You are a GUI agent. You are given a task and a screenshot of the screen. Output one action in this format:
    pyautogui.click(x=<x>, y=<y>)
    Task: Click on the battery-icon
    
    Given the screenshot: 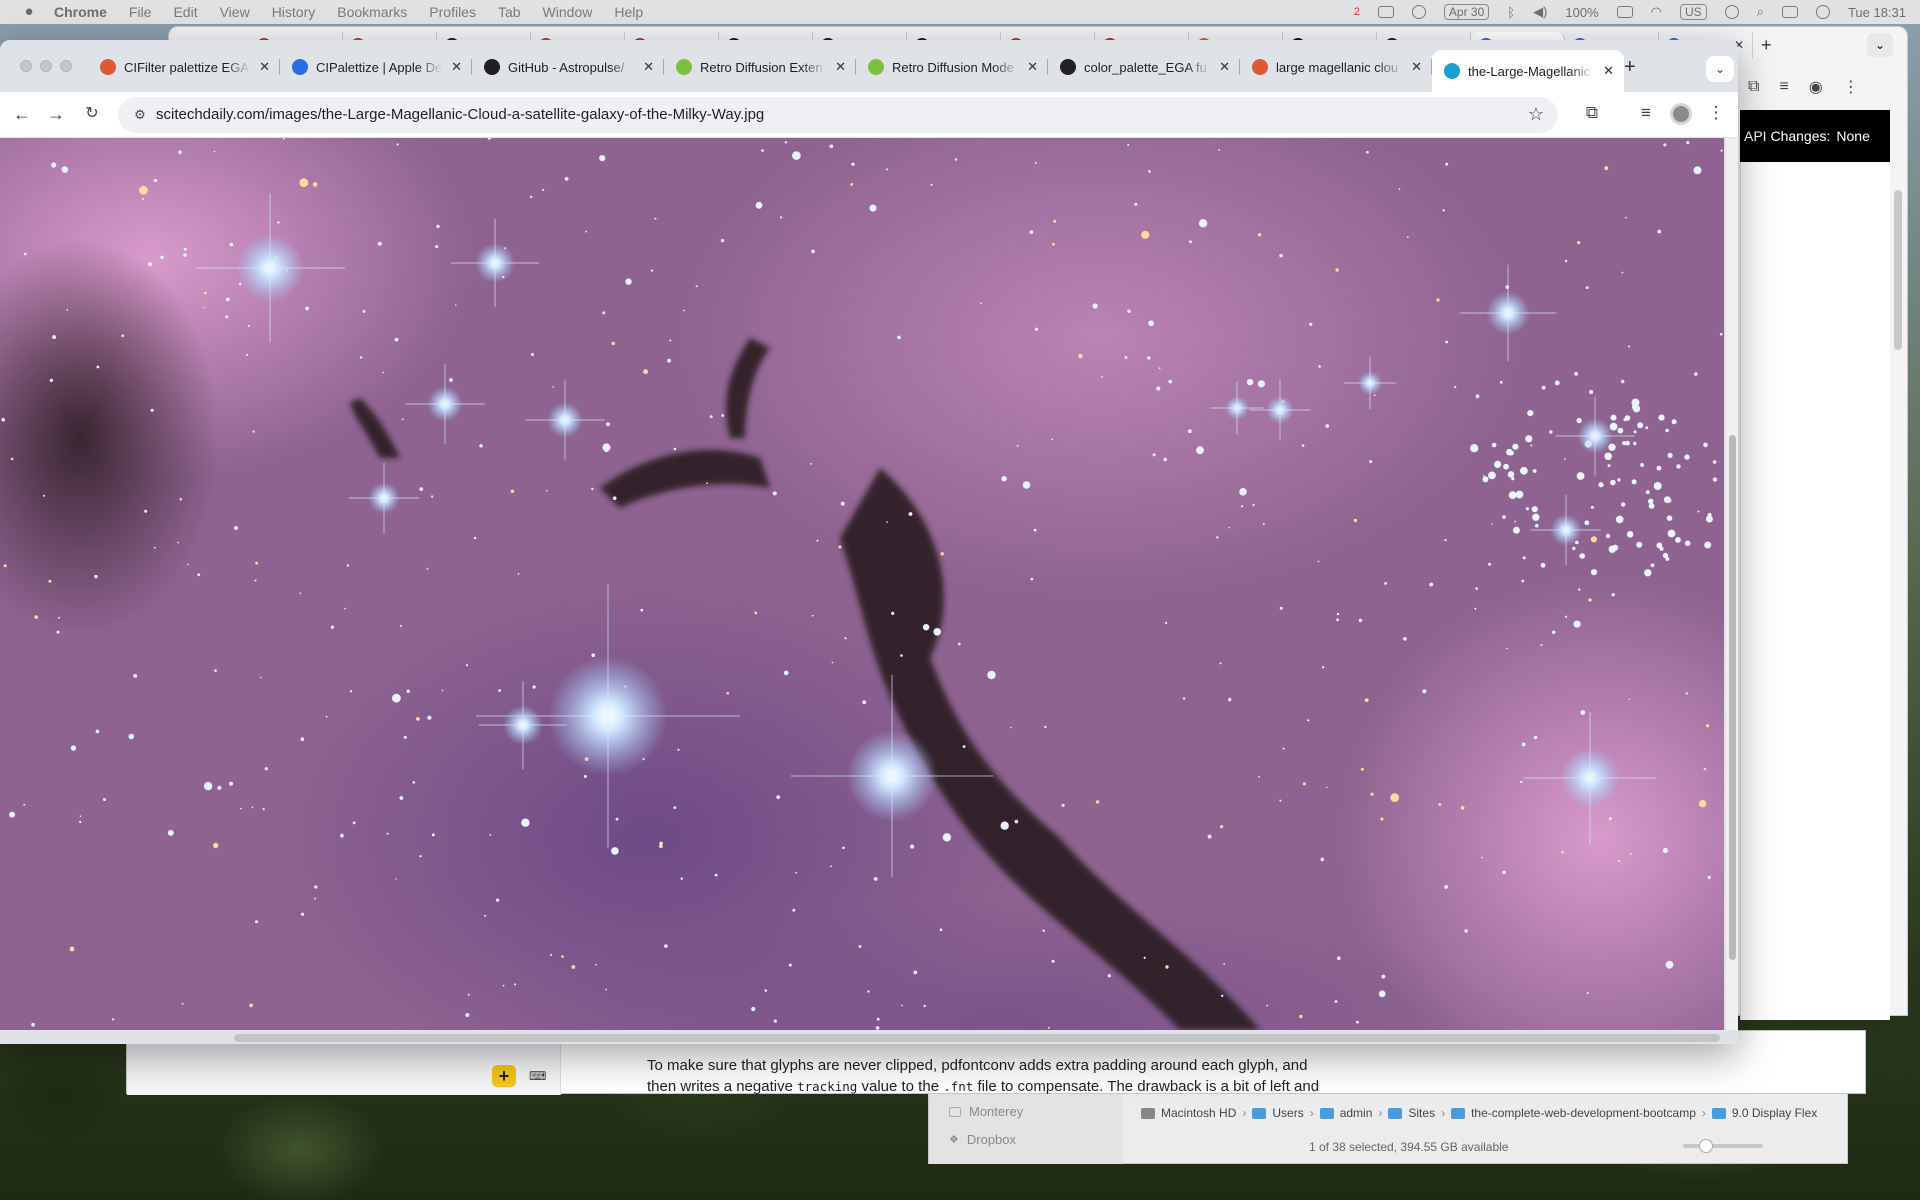 What is the action you would take?
    pyautogui.click(x=1624, y=12)
    